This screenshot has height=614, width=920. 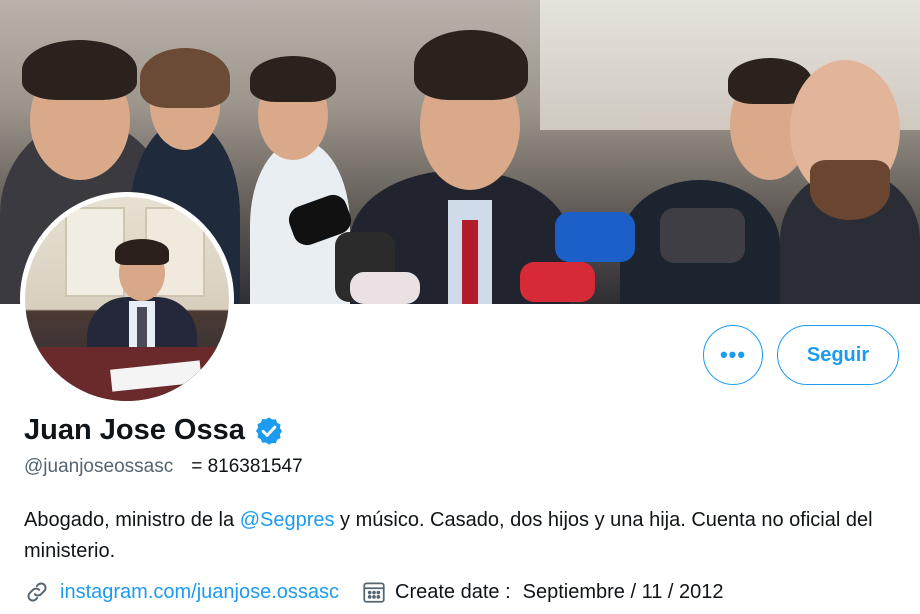 What do you see at coordinates (199, 592) in the screenshot?
I see `profile-website-link: instagram.com/juanjose.ossasc` at bounding box center [199, 592].